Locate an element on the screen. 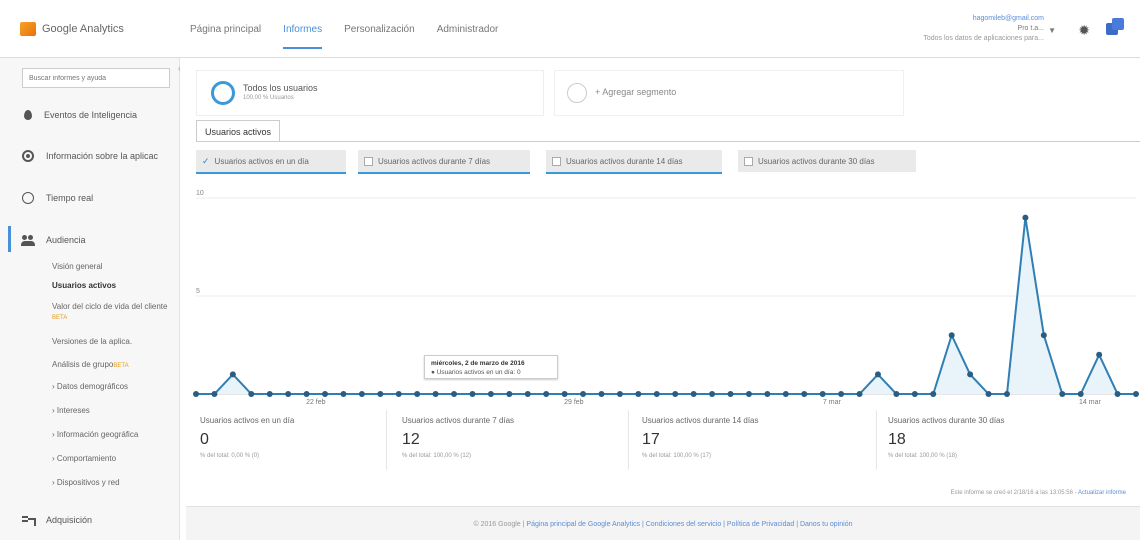 The height and width of the screenshot is (540, 1140). nav-customization: Personalización is located at coordinates (379, 32).